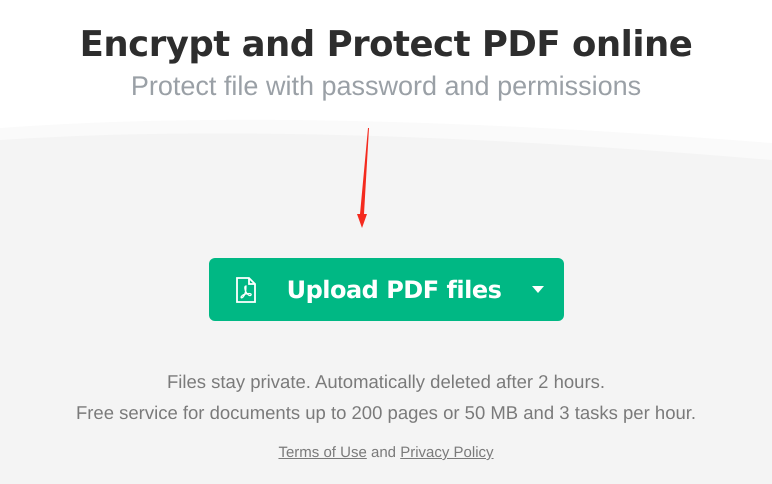 This screenshot has height=484, width=772. Describe the element at coordinates (386, 413) in the screenshot. I see `info-text: Free service for documents up to 200 pages or 50 MB and 3 tasks per hour.` at that location.